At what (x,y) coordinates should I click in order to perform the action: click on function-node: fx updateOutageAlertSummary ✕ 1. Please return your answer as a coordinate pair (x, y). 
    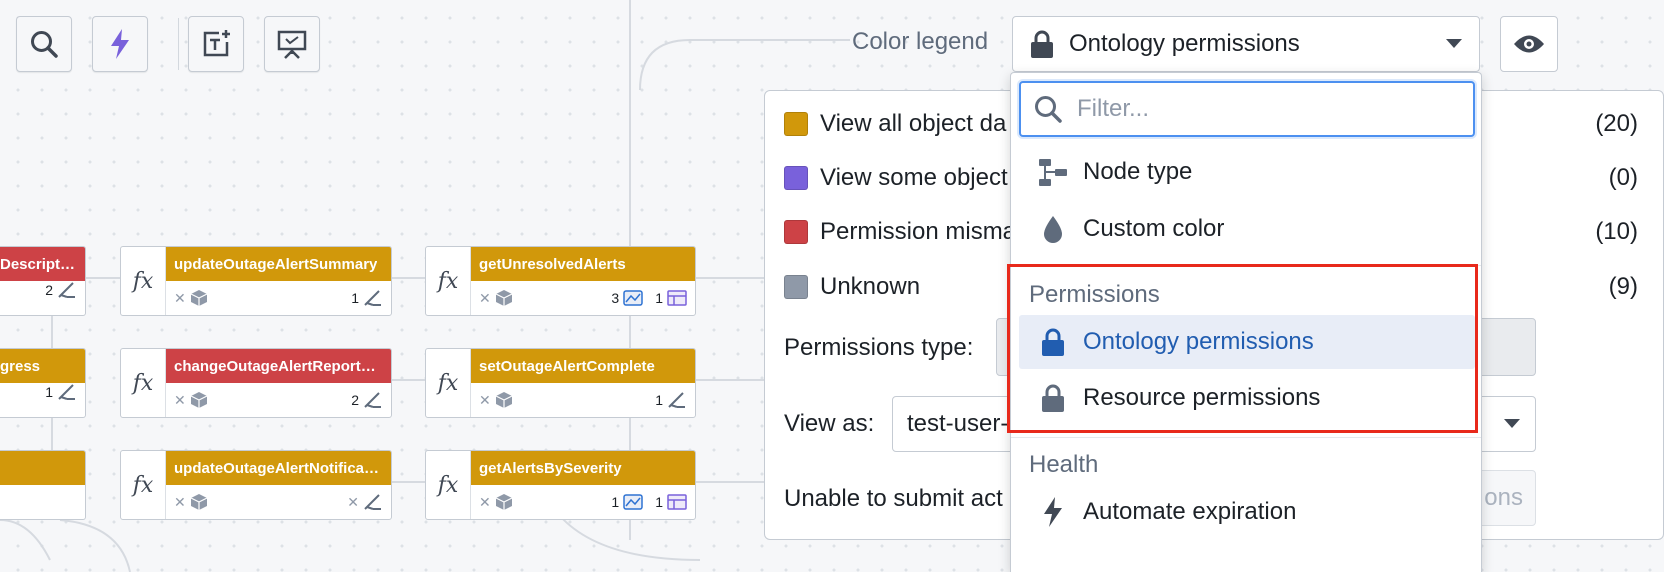
    Looking at the image, I should click on (256, 281).